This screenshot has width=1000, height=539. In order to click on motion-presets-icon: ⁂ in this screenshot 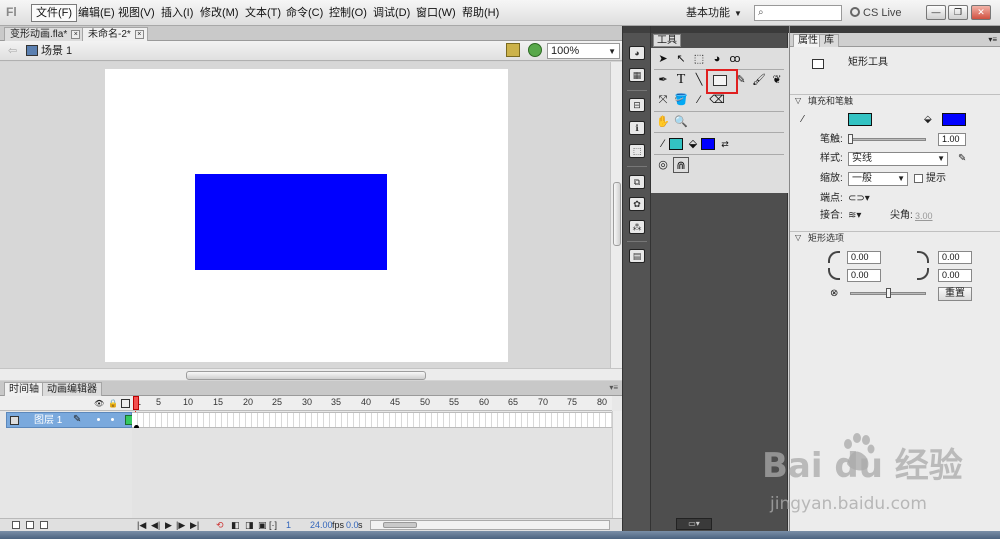, I will do `click(637, 227)`.